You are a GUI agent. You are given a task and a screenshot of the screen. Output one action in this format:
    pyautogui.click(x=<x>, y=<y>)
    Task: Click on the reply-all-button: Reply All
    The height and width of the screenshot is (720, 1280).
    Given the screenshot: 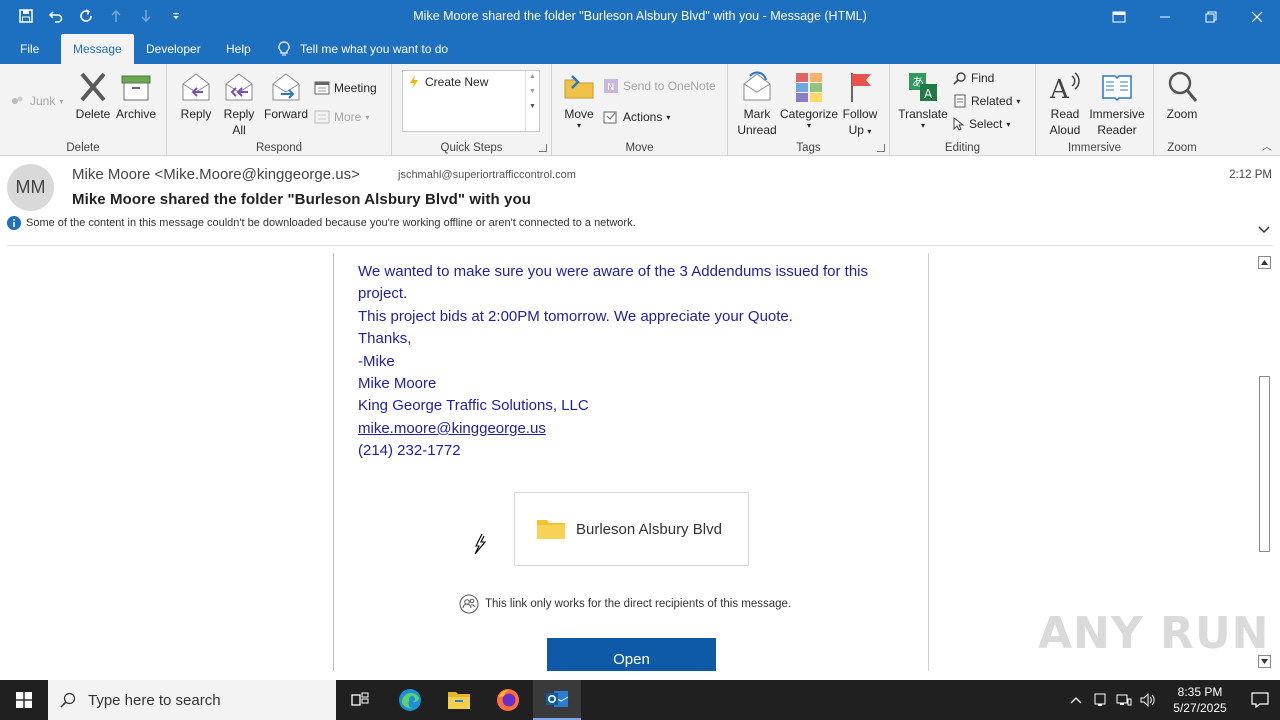 What is the action you would take?
    pyautogui.click(x=239, y=104)
    